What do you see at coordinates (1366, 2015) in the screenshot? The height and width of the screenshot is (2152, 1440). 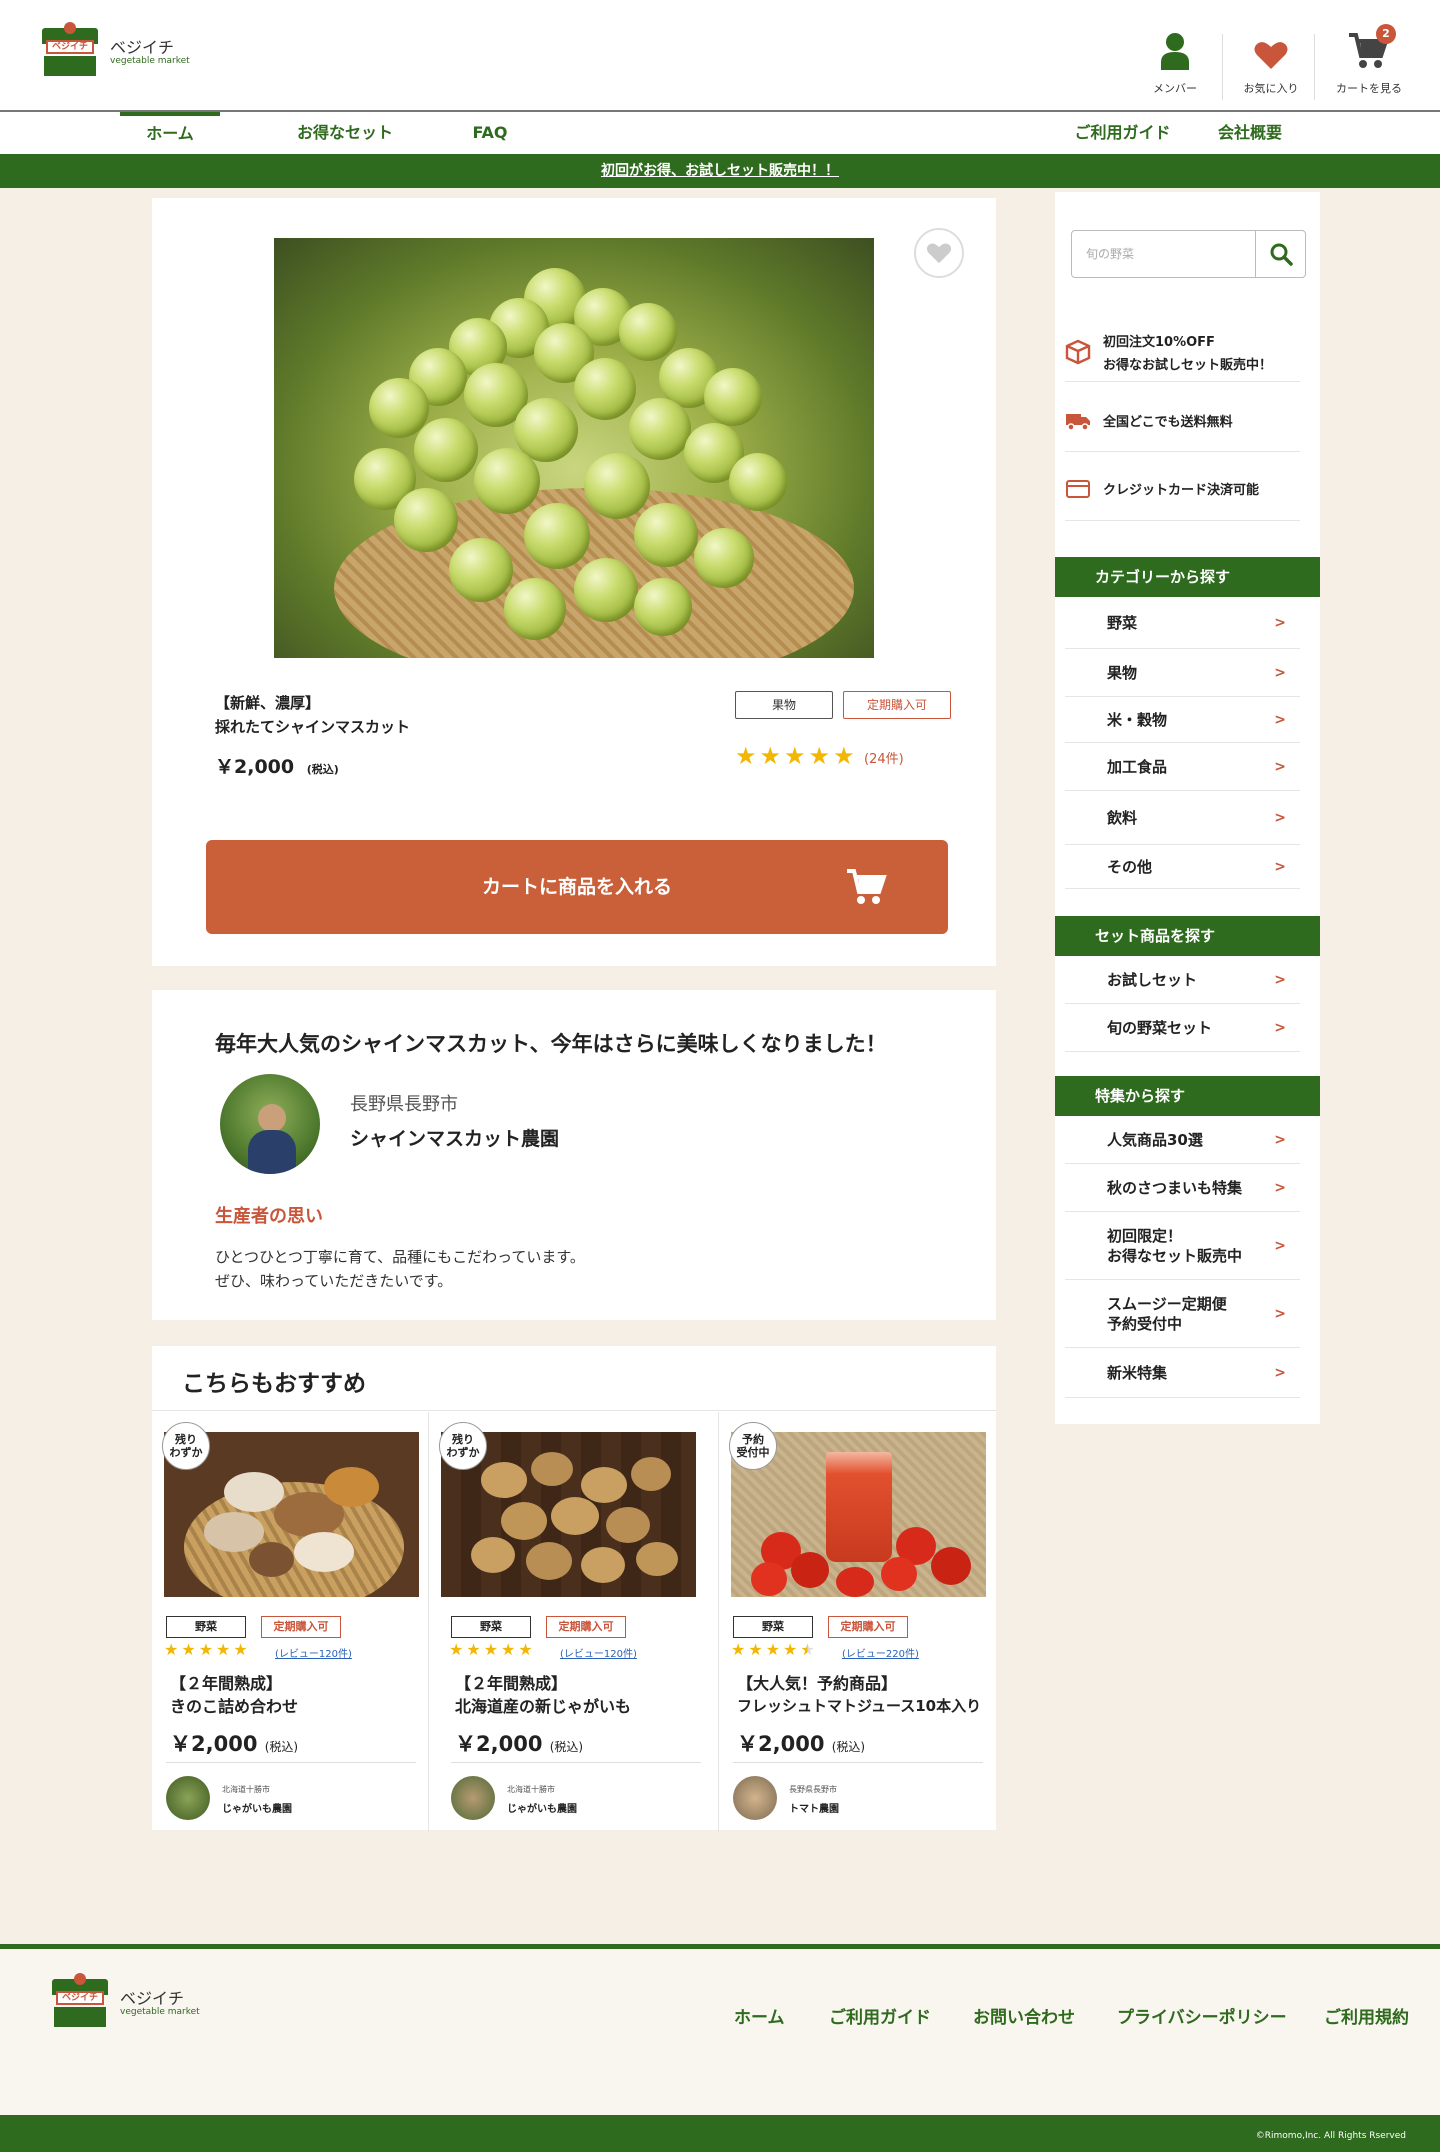 I see `footer-link-terms: ご利用規約` at bounding box center [1366, 2015].